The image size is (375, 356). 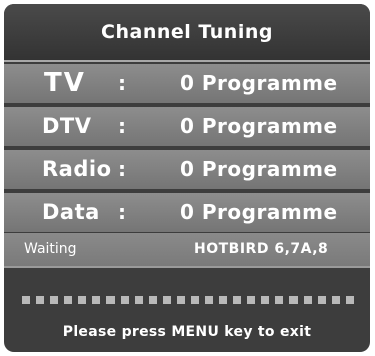 What do you see at coordinates (77, 169) in the screenshot?
I see `row-radio-label: Radio` at bounding box center [77, 169].